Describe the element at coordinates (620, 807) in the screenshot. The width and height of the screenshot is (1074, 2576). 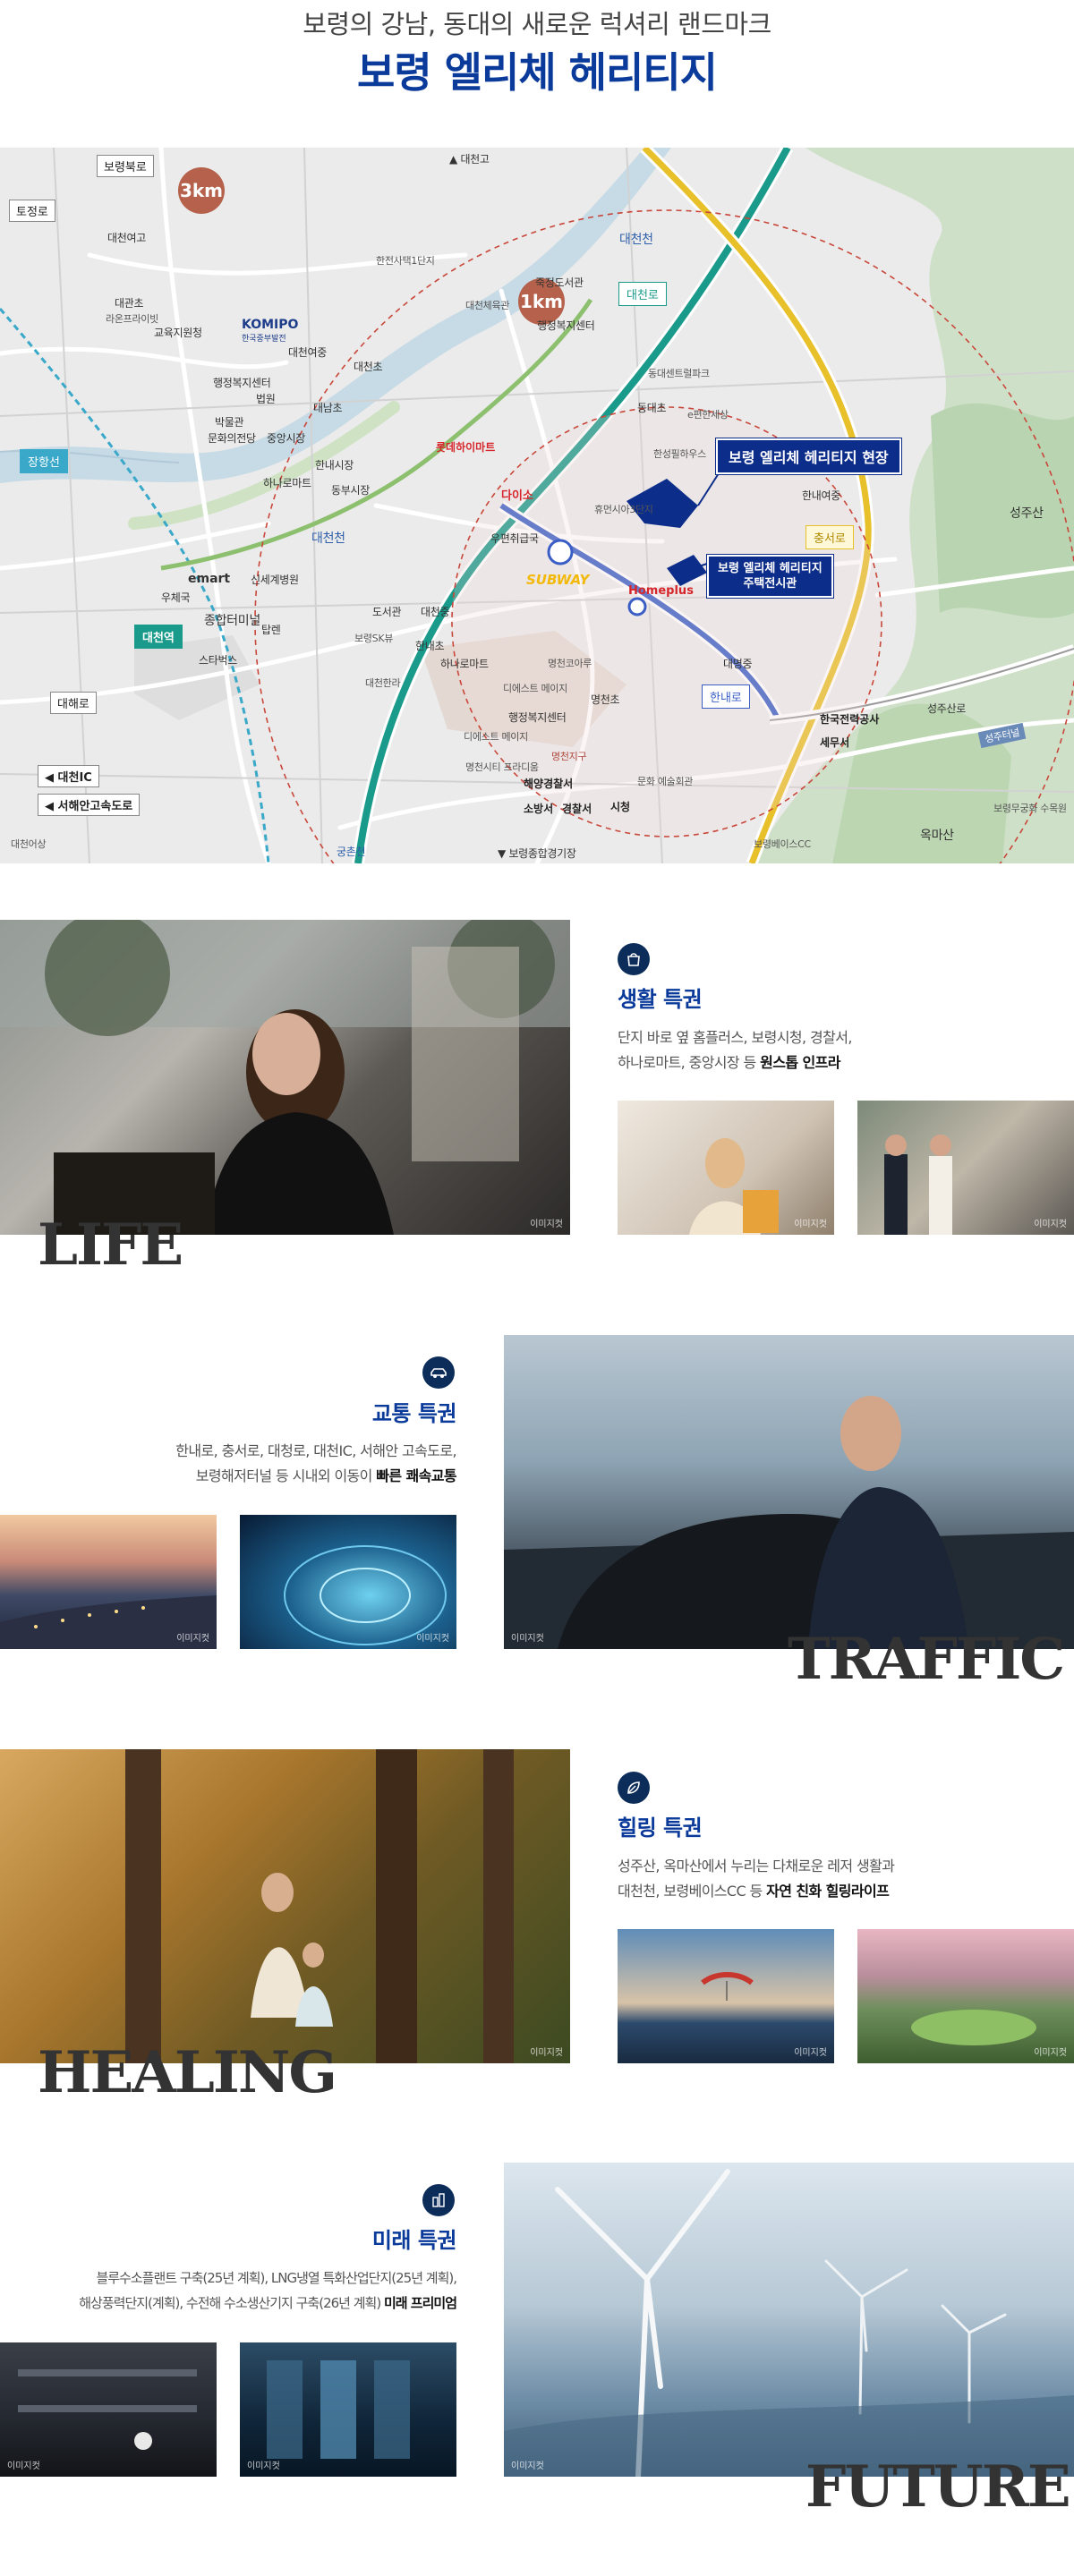
I see `brand-city-hall: 시청` at that location.